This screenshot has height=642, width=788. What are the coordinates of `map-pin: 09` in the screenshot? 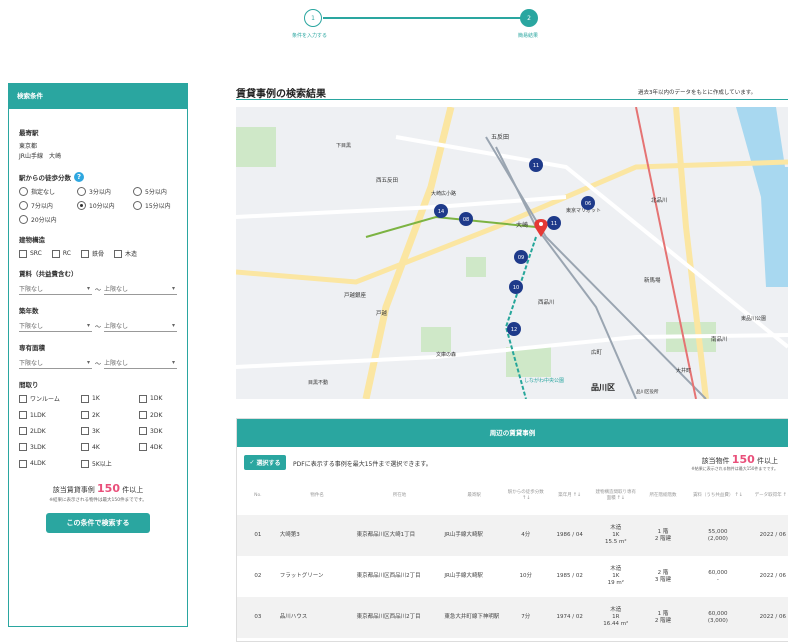 It's located at (521, 257).